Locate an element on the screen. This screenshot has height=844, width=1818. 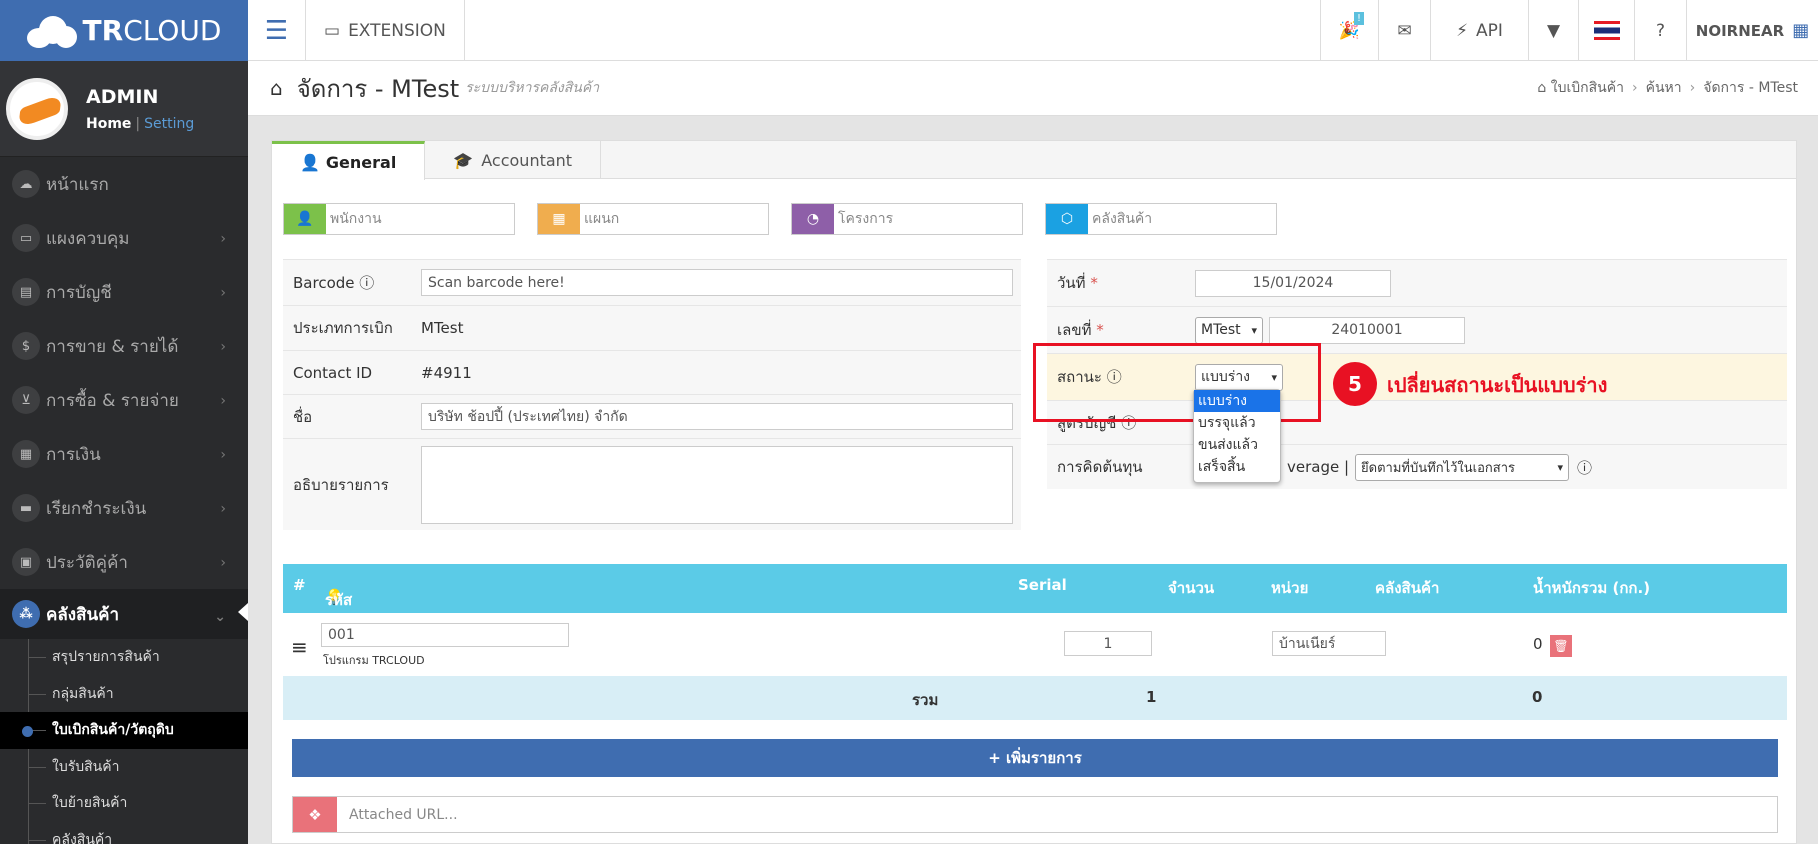
column-header: Serial is located at coordinates (1042, 585).